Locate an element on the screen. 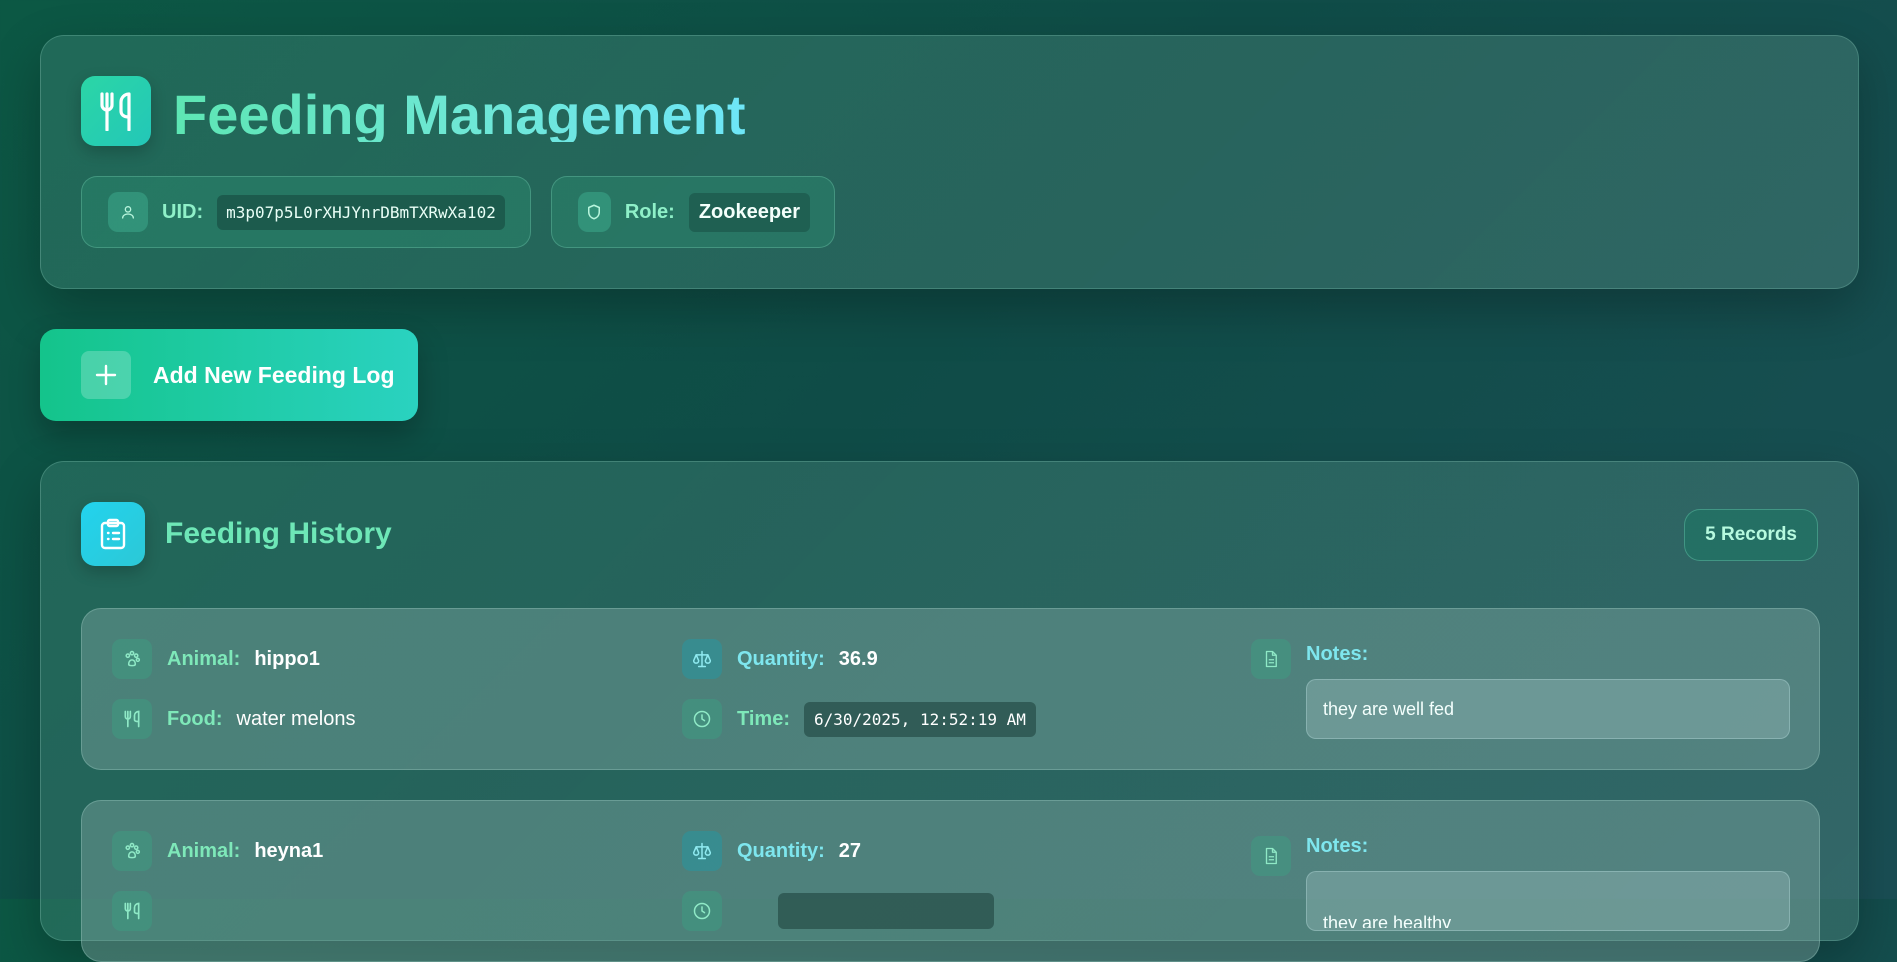 This screenshot has height=962, width=1897. food-label: Food: is located at coordinates (195, 718).